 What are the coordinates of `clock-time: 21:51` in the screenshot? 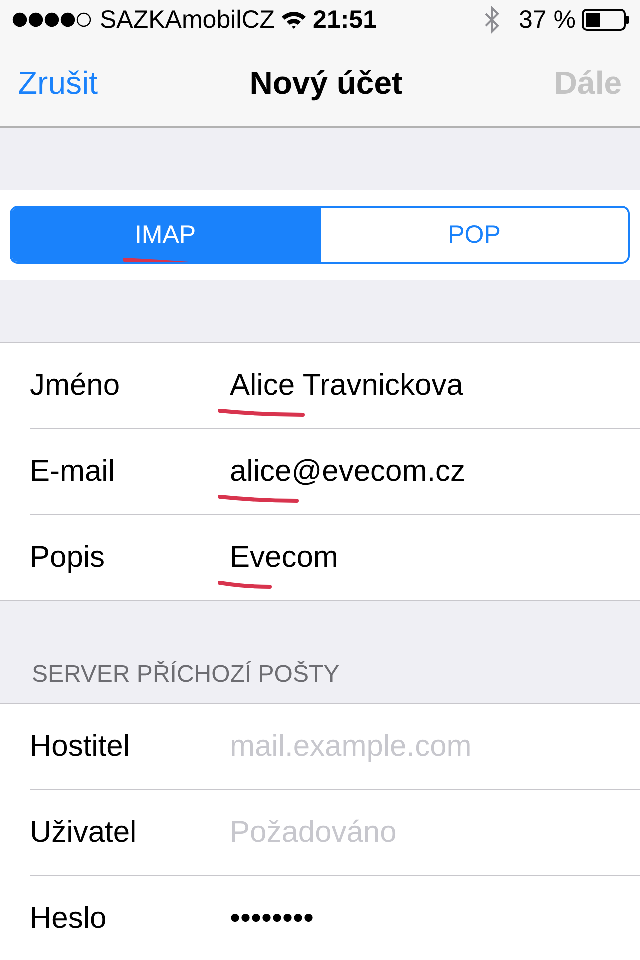 It's located at (345, 20).